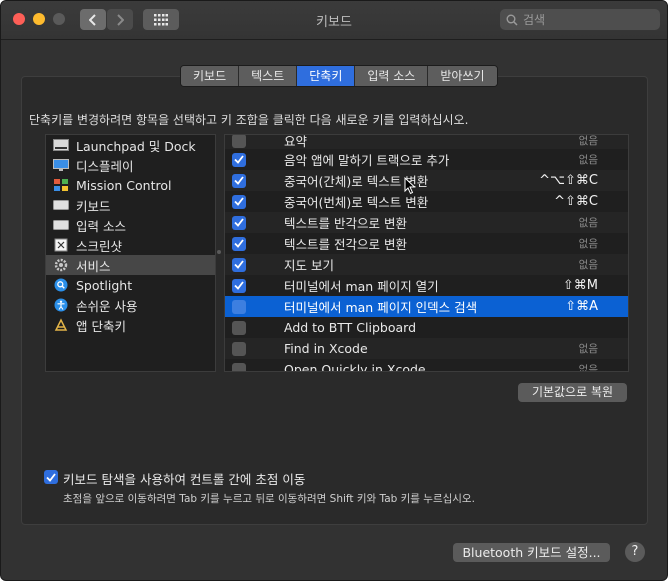 This screenshot has height=581, width=668. Describe the element at coordinates (107, 306) in the screenshot. I see `category-label: 손쉬운 사용` at that location.